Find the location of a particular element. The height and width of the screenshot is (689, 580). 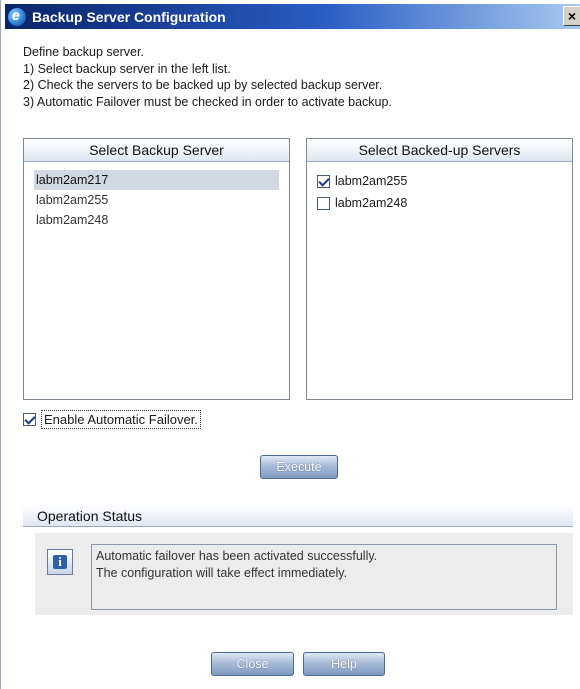

backup-server-item: labm2am255 is located at coordinates (156, 200).